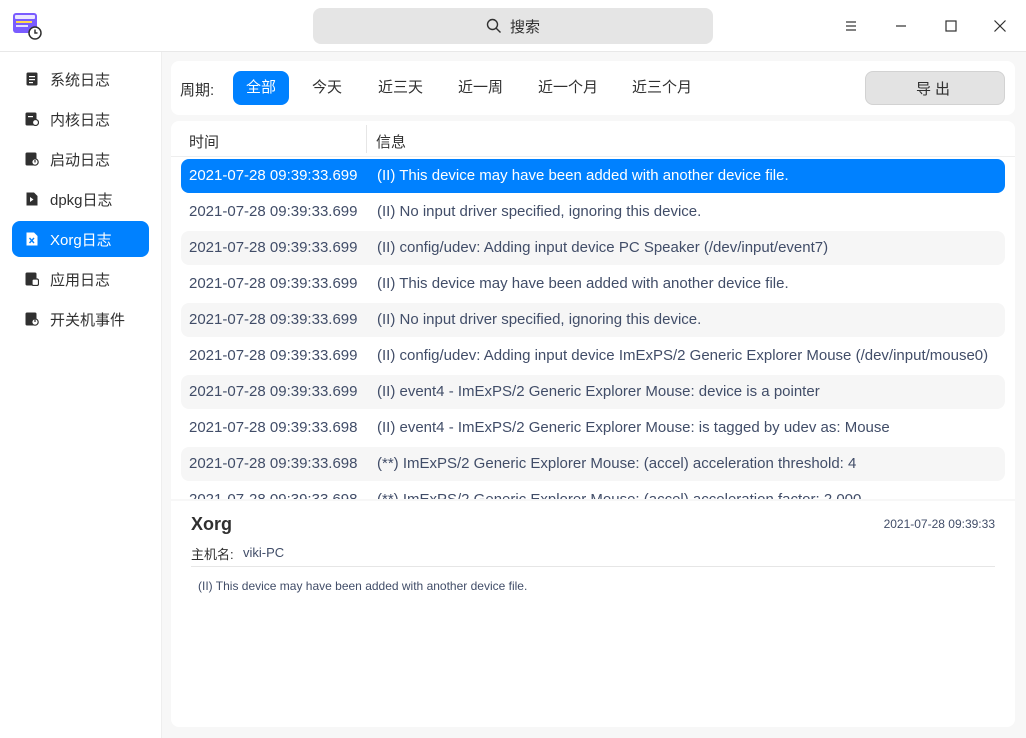  I want to click on sidebar-item-label: 内核日志, so click(80, 120).